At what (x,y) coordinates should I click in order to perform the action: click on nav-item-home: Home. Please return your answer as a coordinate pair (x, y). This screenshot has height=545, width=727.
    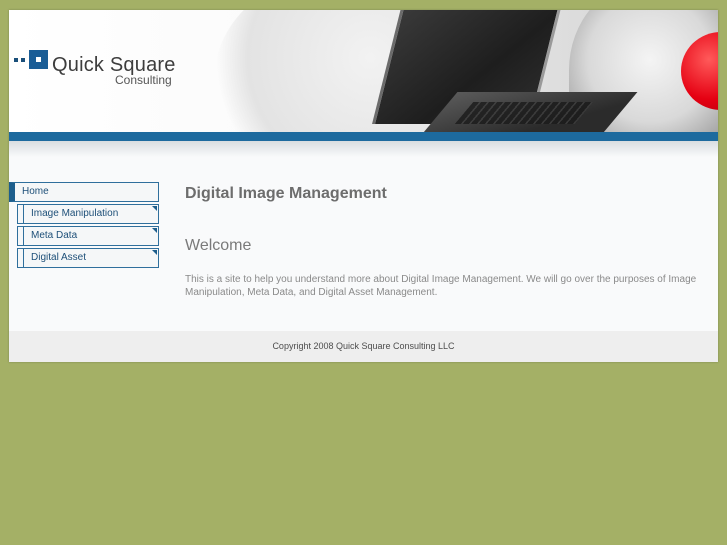
    Looking at the image, I should click on (84, 192).